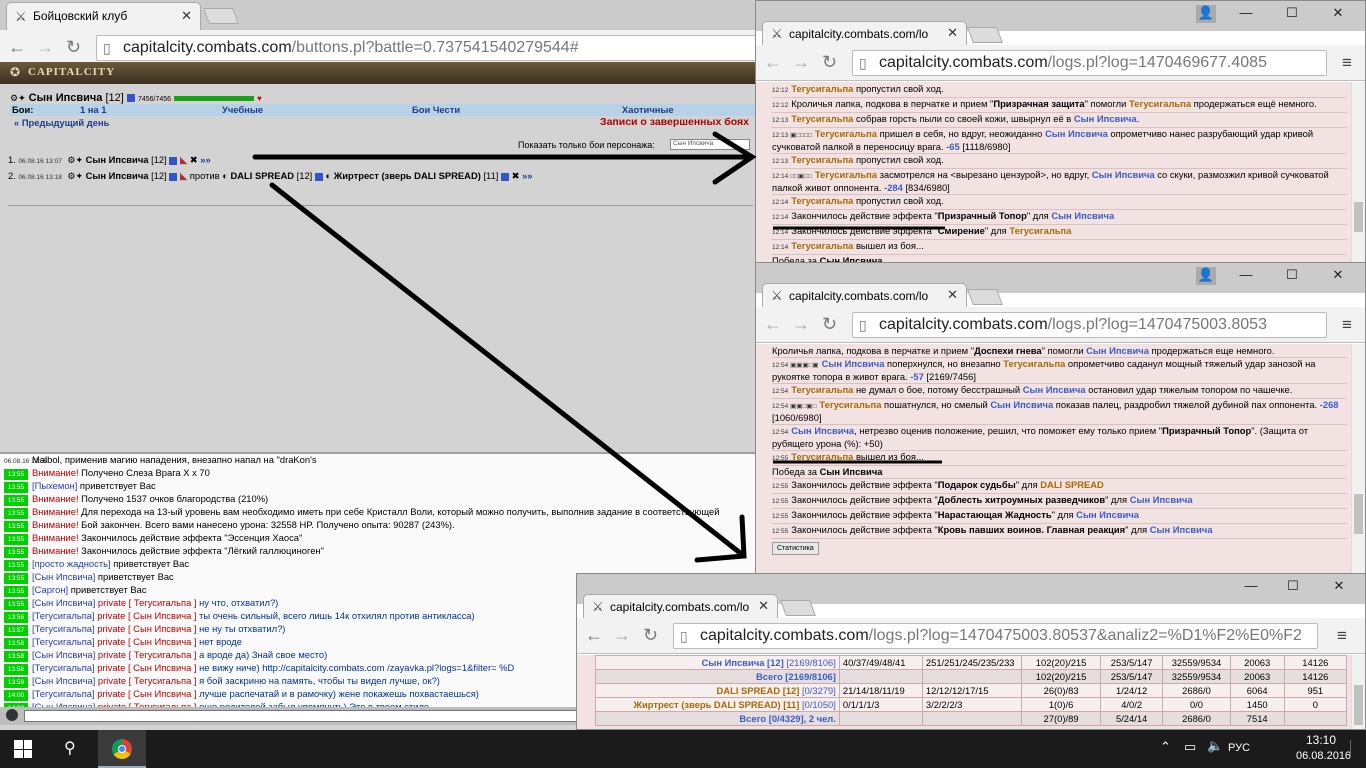 The width and height of the screenshot is (1366, 768). What do you see at coordinates (1323, 756) in the screenshot?
I see `clock-date: 06.08.2016` at bounding box center [1323, 756].